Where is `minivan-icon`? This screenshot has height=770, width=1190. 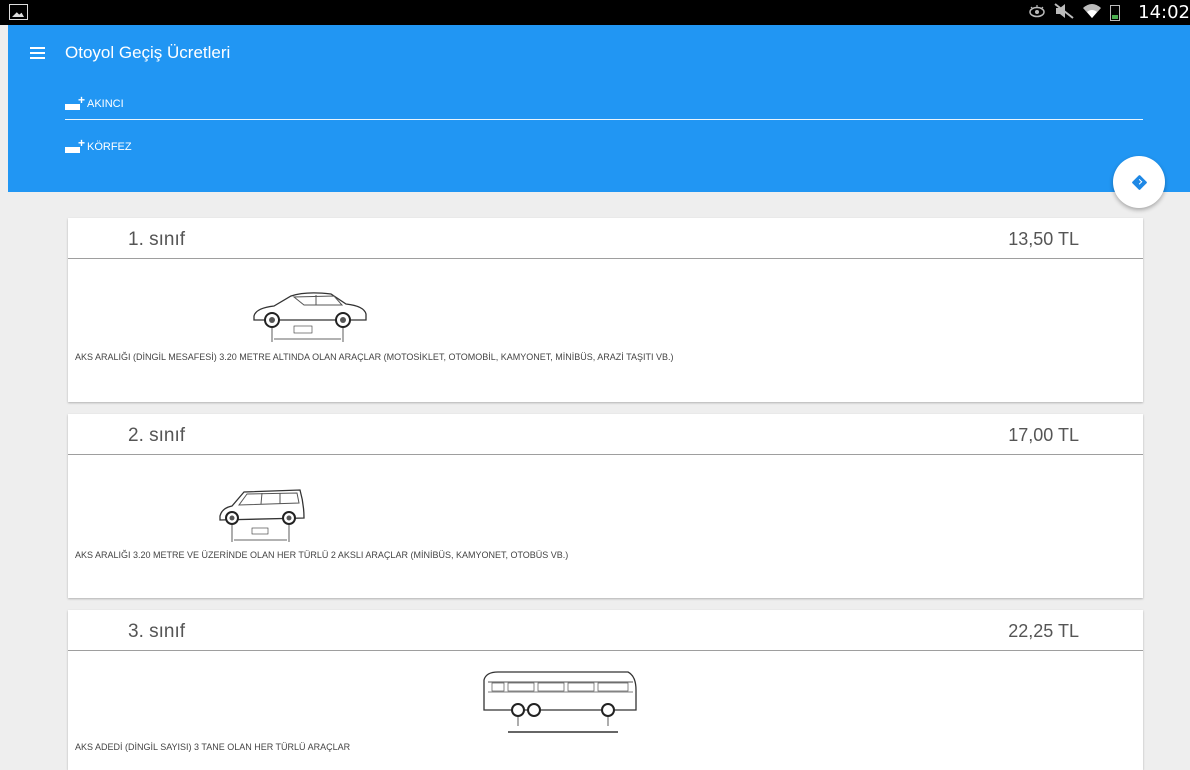
minivan-icon is located at coordinates (261, 517).